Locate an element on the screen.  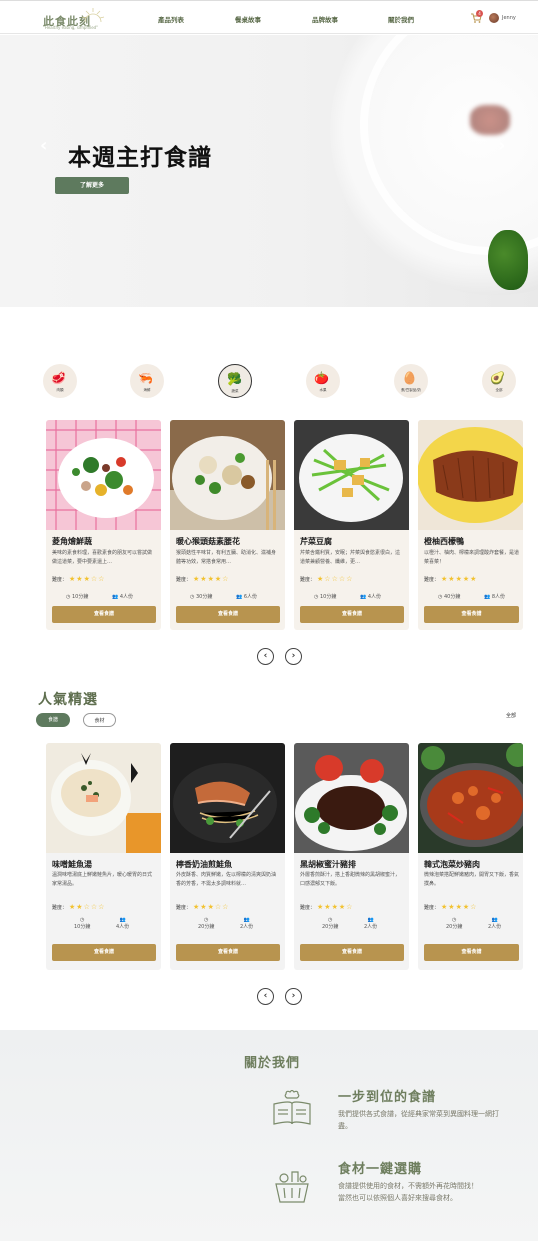
logo: 此食此刻 "Healthy eating, simplified" is located at coordinates (74, 19).